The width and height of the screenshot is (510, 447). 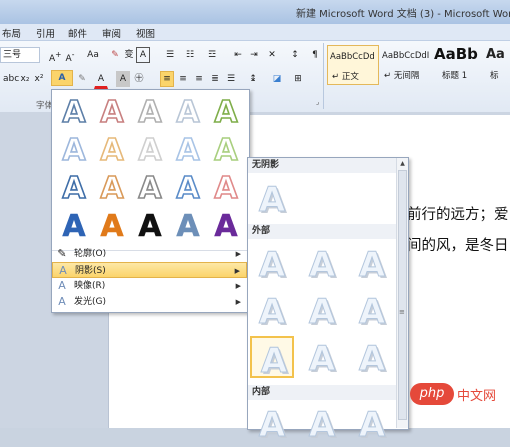 What do you see at coordinates (497, 64) in the screenshot?
I see `style-heading-2: Aa 标` at bounding box center [497, 64].